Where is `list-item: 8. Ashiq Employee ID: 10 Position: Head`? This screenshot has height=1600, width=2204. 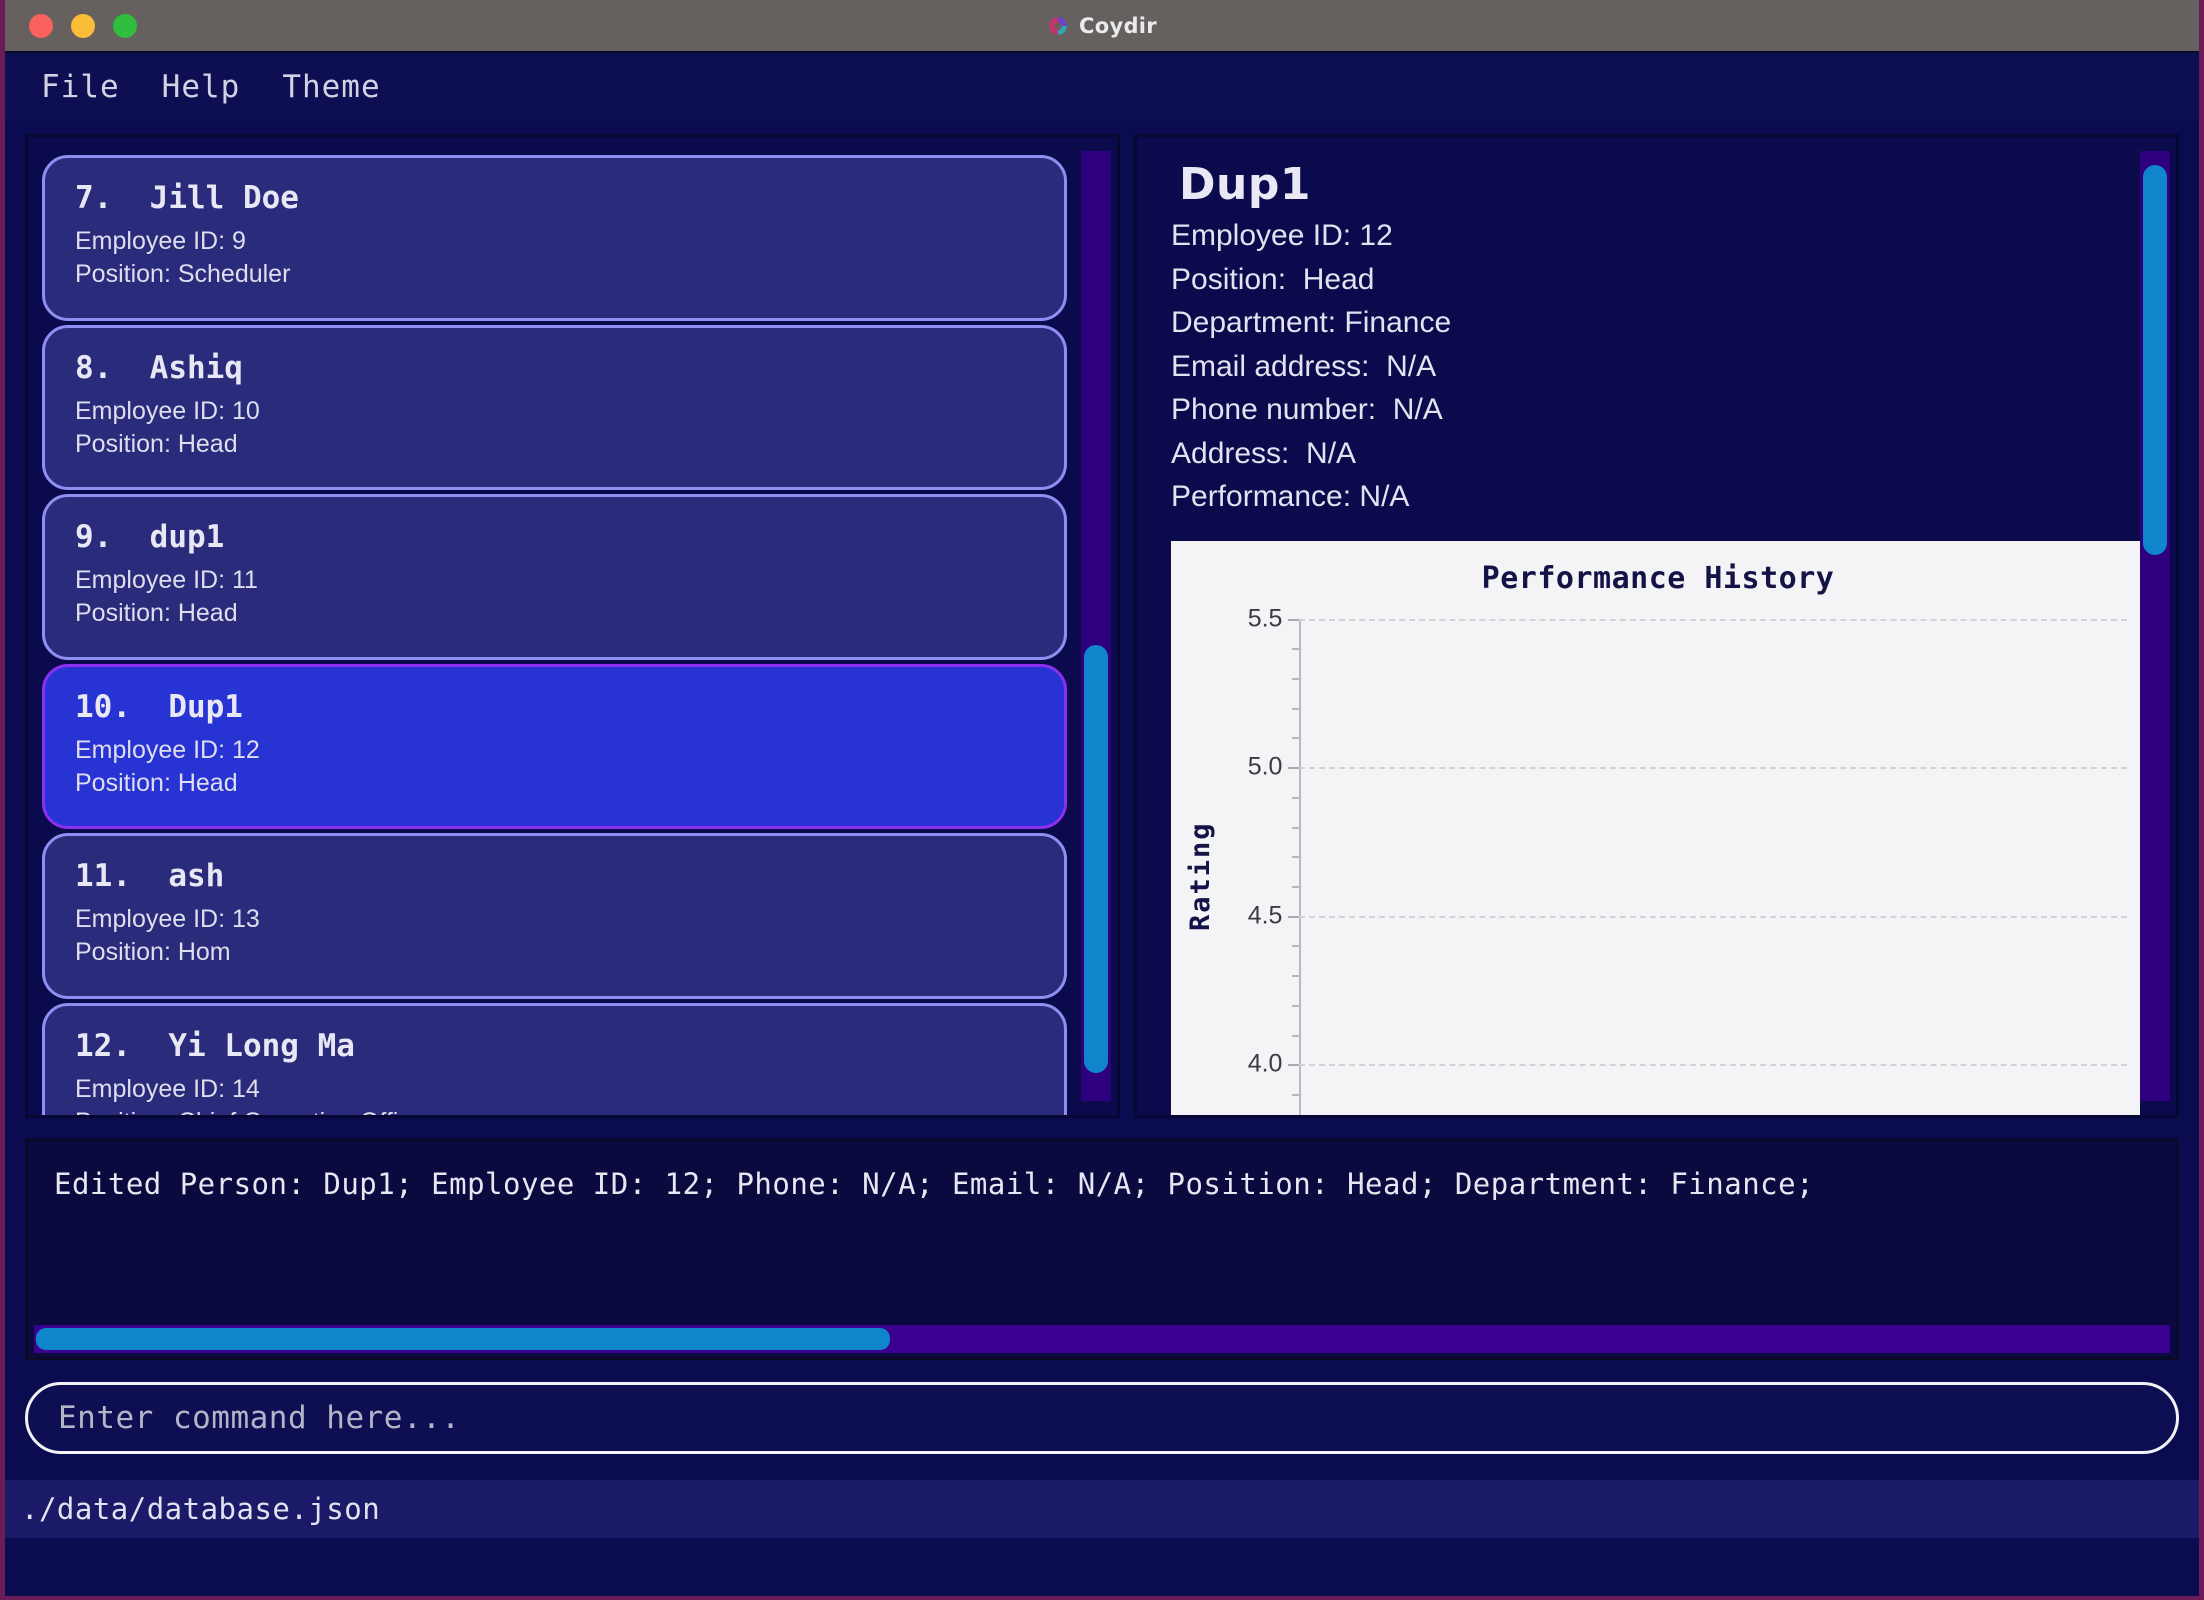 list-item: 8. Ashiq Employee ID: 10 Position: Head is located at coordinates (554, 407).